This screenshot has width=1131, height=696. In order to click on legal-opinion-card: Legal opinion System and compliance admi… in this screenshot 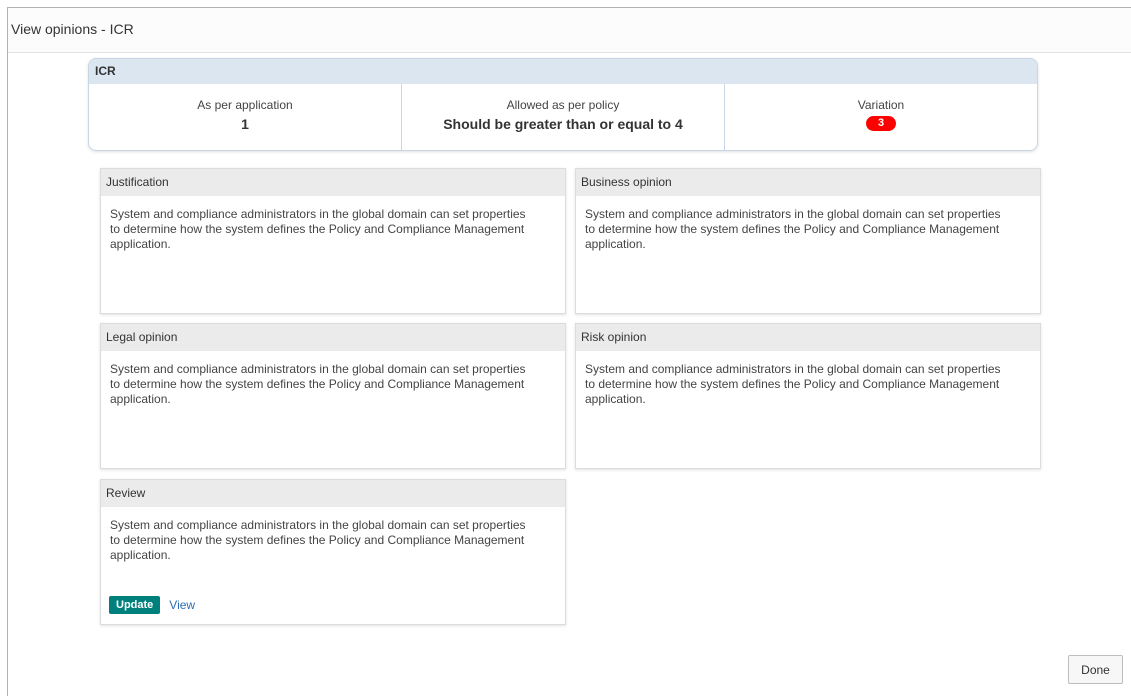, I will do `click(333, 396)`.